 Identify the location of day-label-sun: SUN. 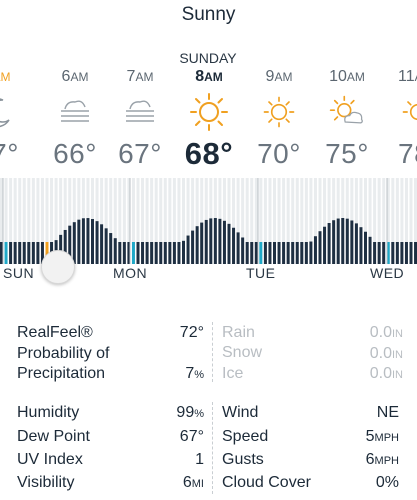
(19, 273).